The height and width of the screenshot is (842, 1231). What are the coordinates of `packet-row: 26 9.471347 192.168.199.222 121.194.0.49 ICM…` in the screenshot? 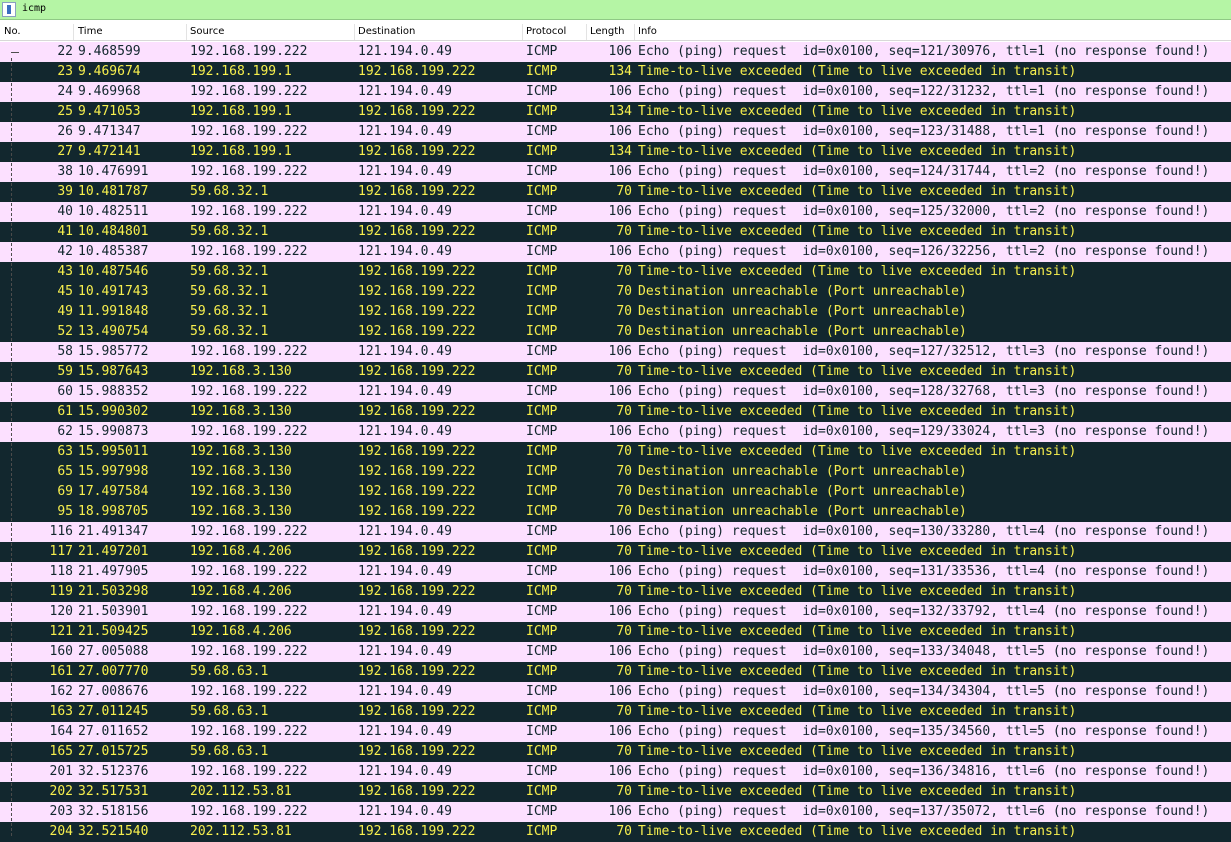 It's located at (615, 132).